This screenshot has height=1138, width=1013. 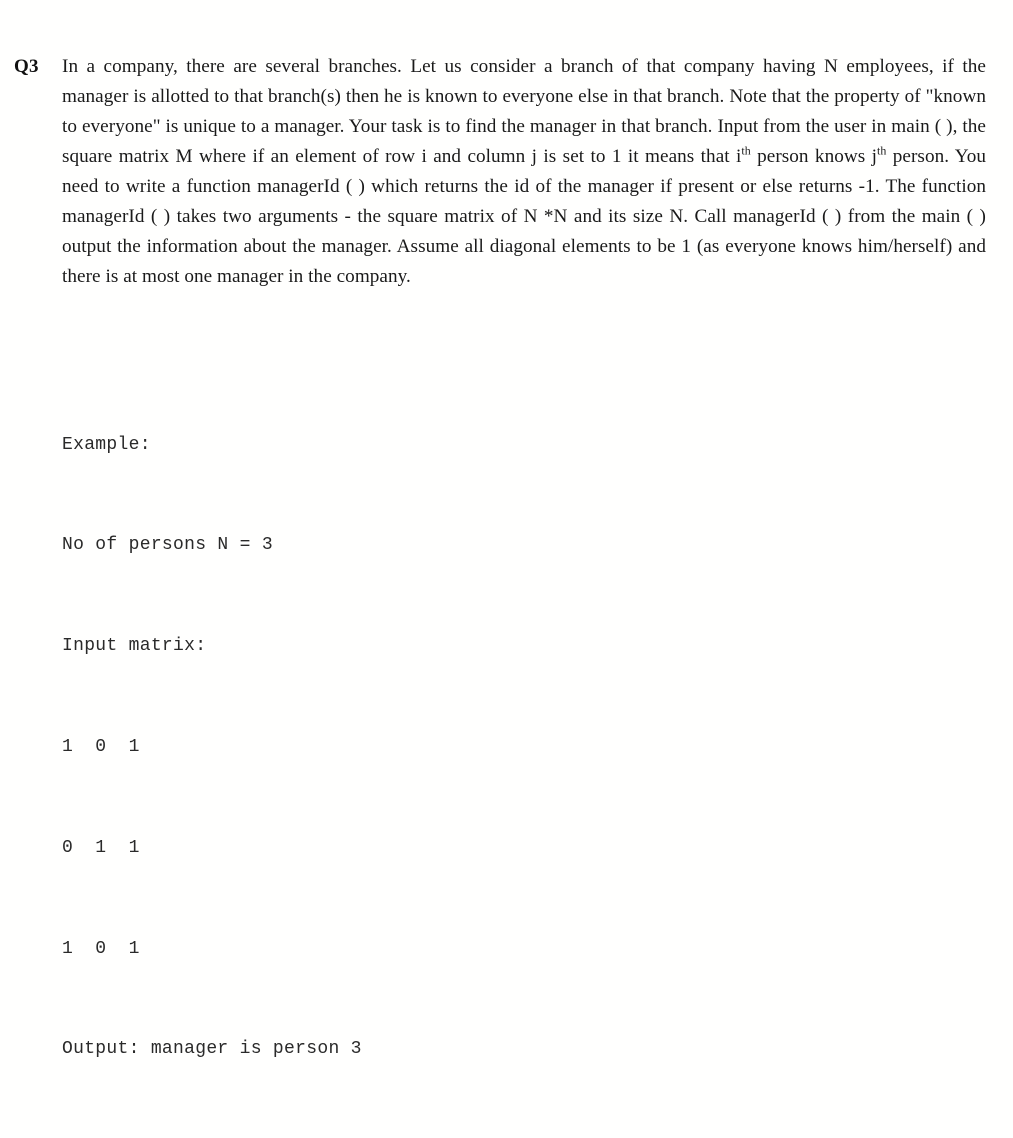 I want to click on superscript-th-row: th, so click(x=746, y=150).